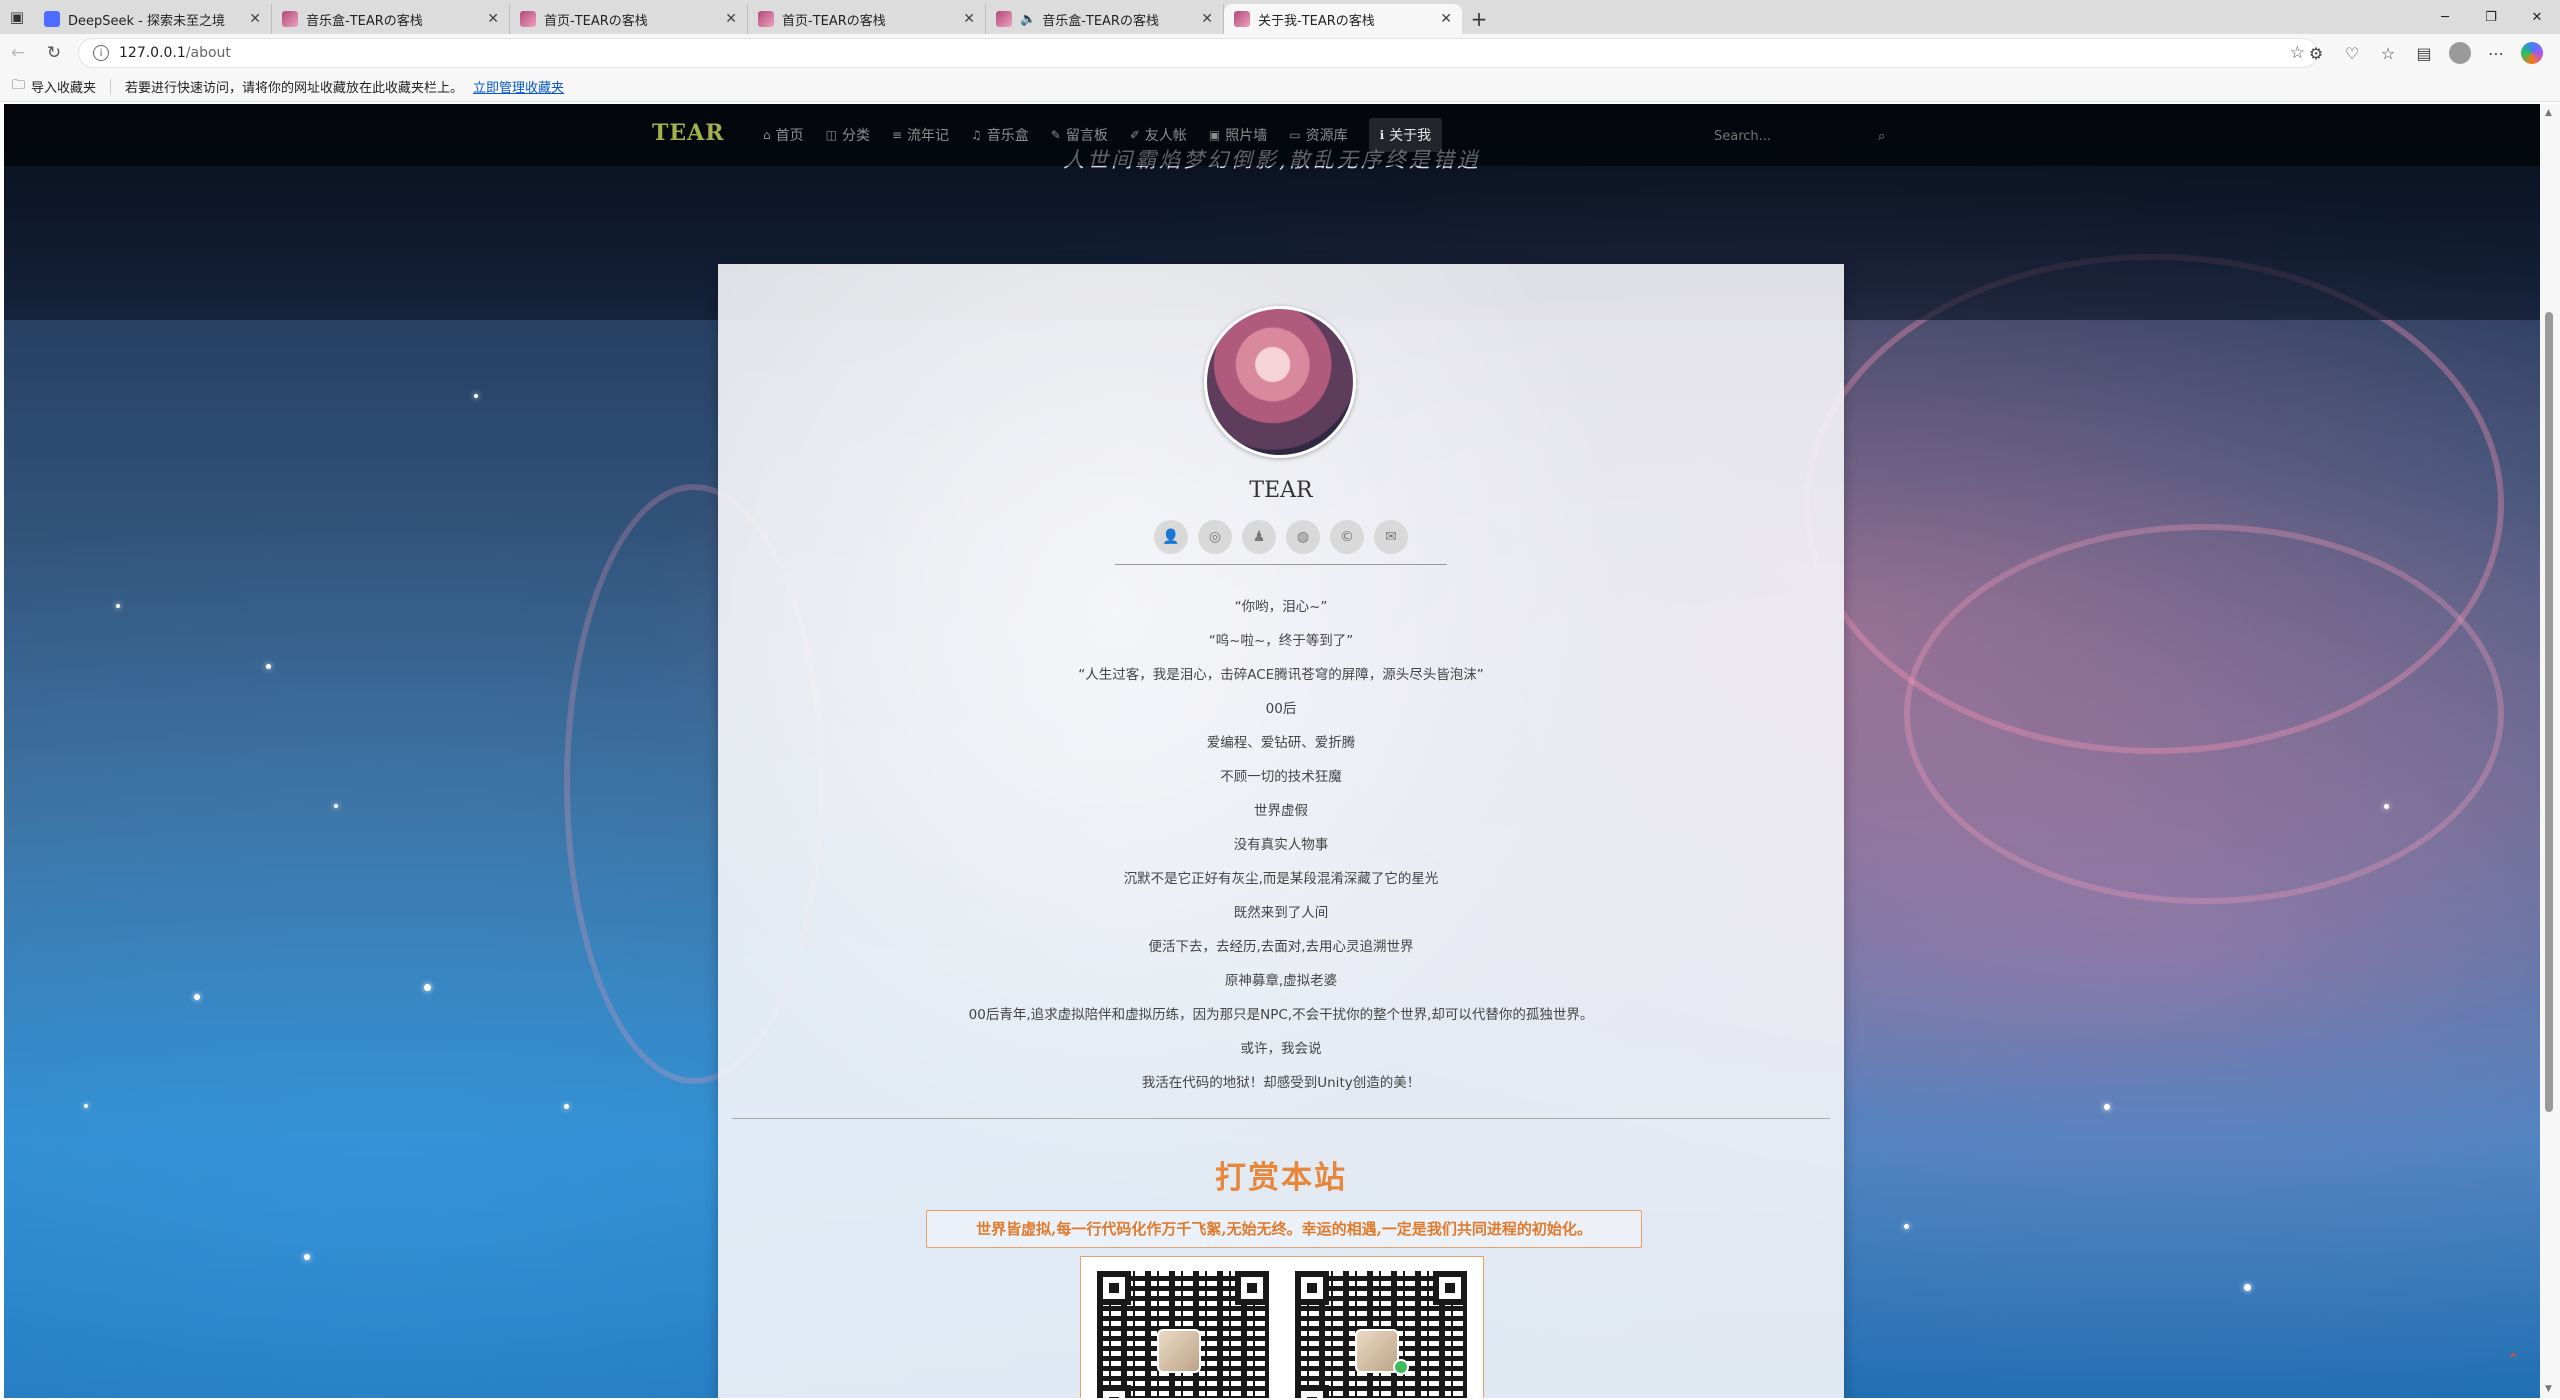  Describe the element at coordinates (789, 136) in the screenshot. I see `nav-label: 首页` at that location.